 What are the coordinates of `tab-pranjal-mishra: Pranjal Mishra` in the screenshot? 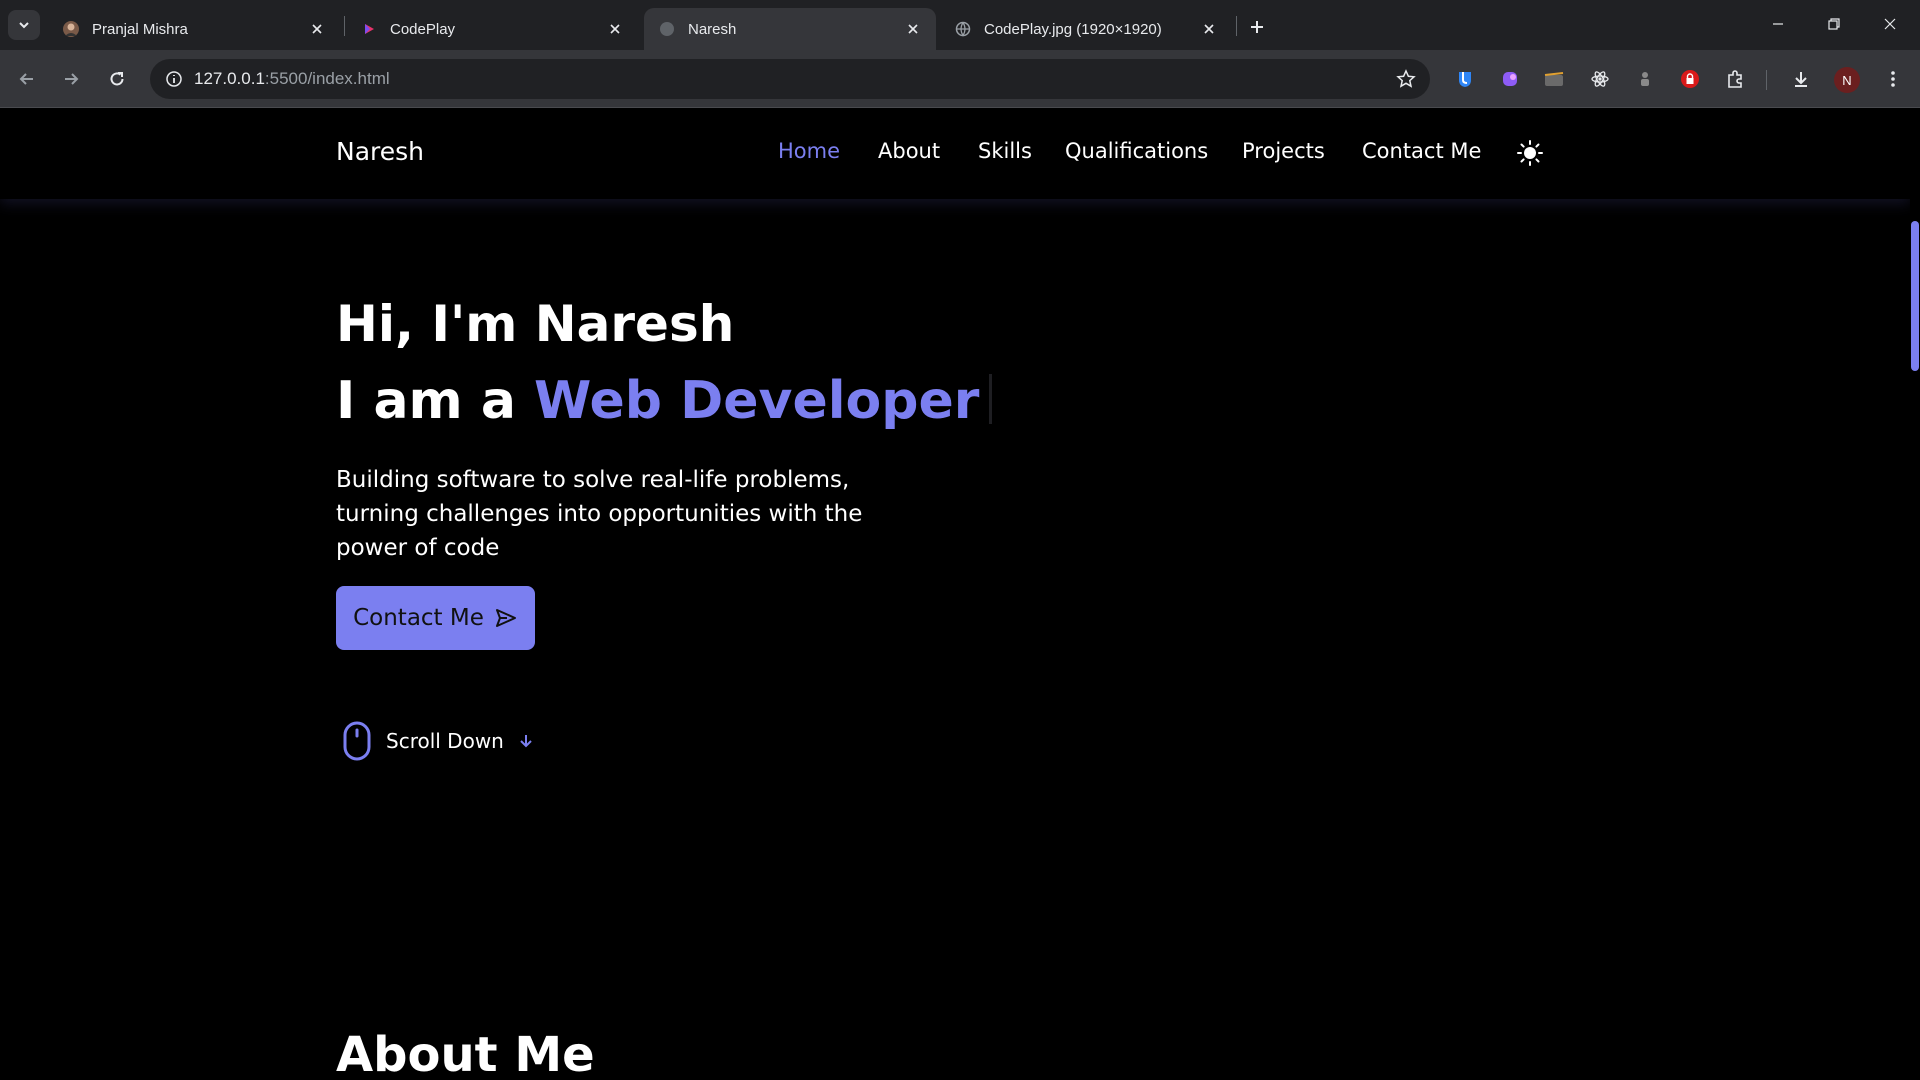 It's located at (194, 29).